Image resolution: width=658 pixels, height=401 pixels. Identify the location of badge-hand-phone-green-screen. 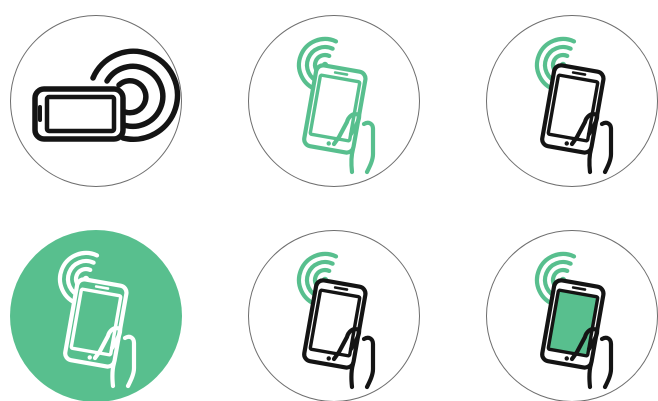
(572, 315).